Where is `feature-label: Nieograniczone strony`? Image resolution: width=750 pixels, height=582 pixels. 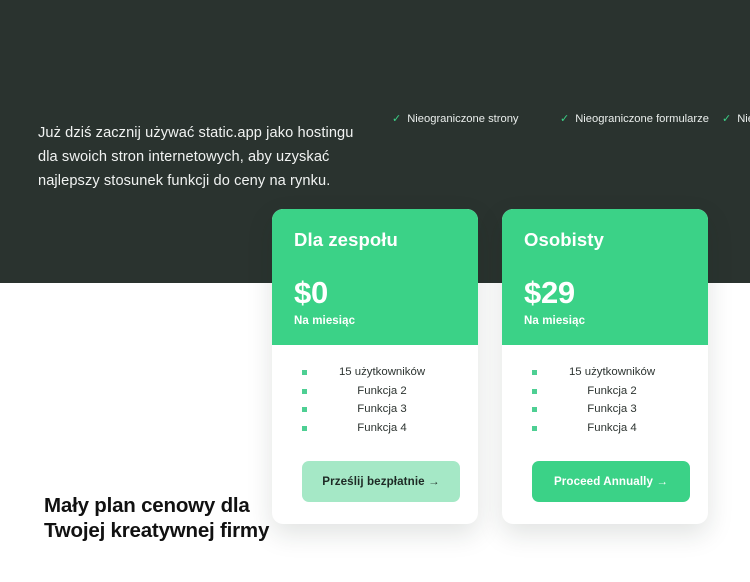 feature-label: Nieograniczone strony is located at coordinates (463, 119).